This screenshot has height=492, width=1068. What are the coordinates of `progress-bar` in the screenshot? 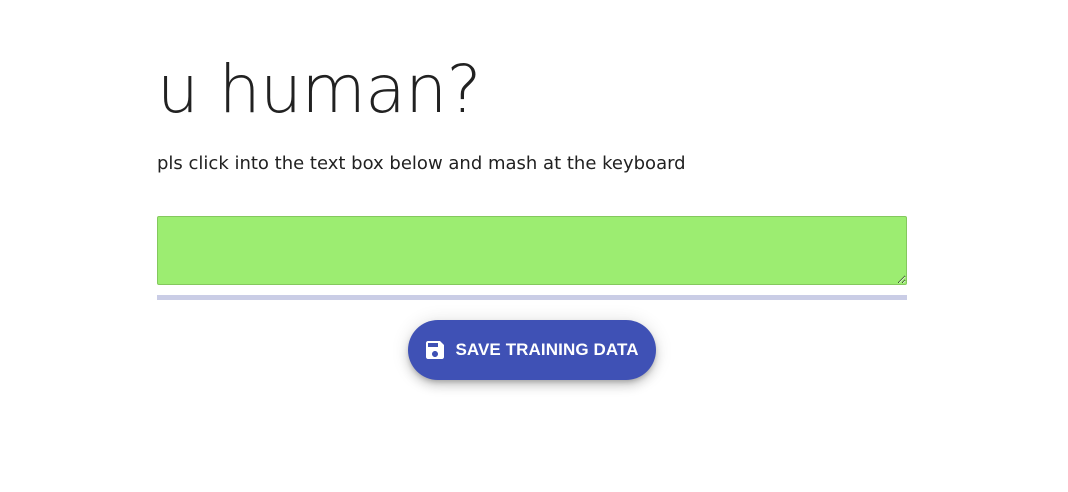 It's located at (532, 297).